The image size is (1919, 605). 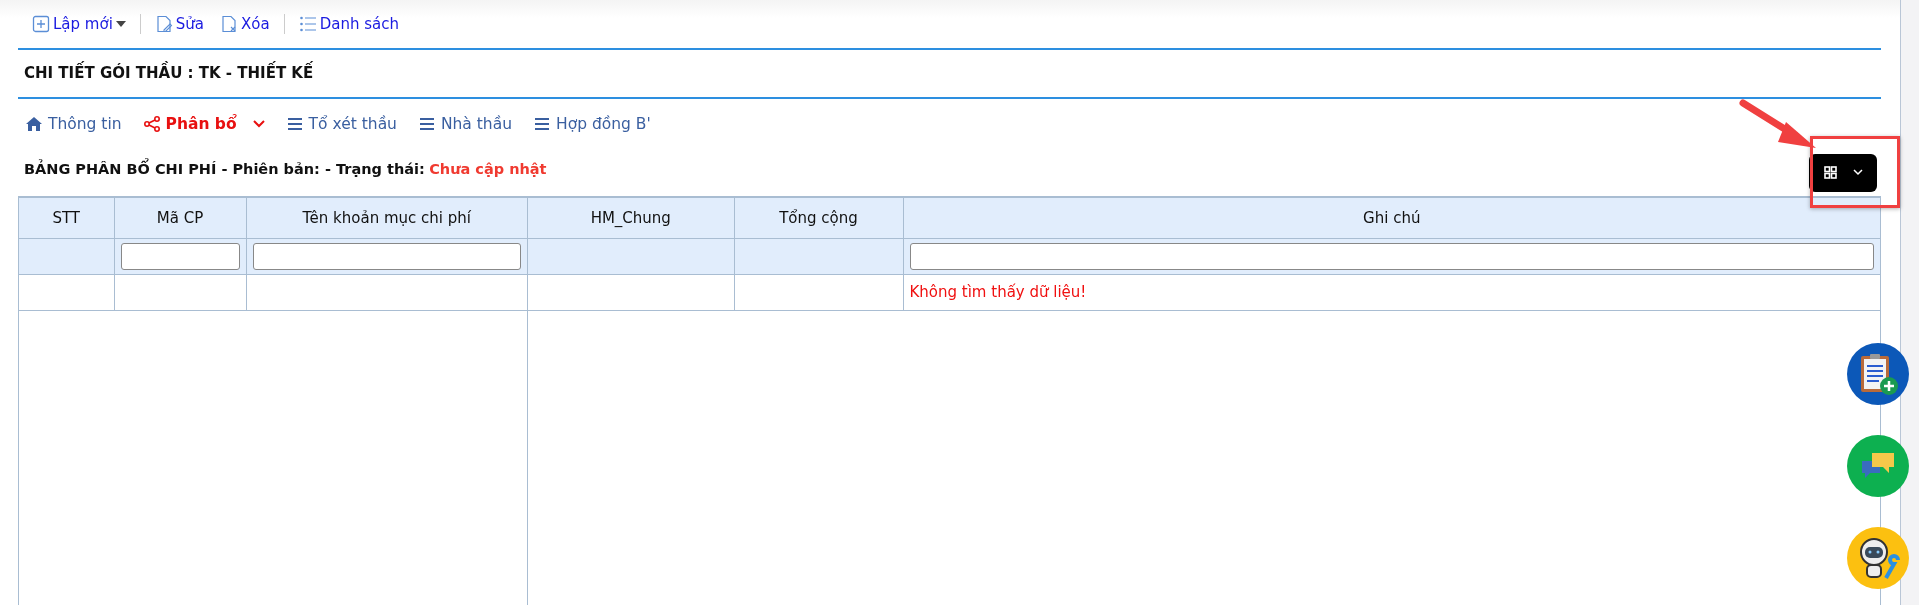 I want to click on column-header: STT, so click(x=66, y=218).